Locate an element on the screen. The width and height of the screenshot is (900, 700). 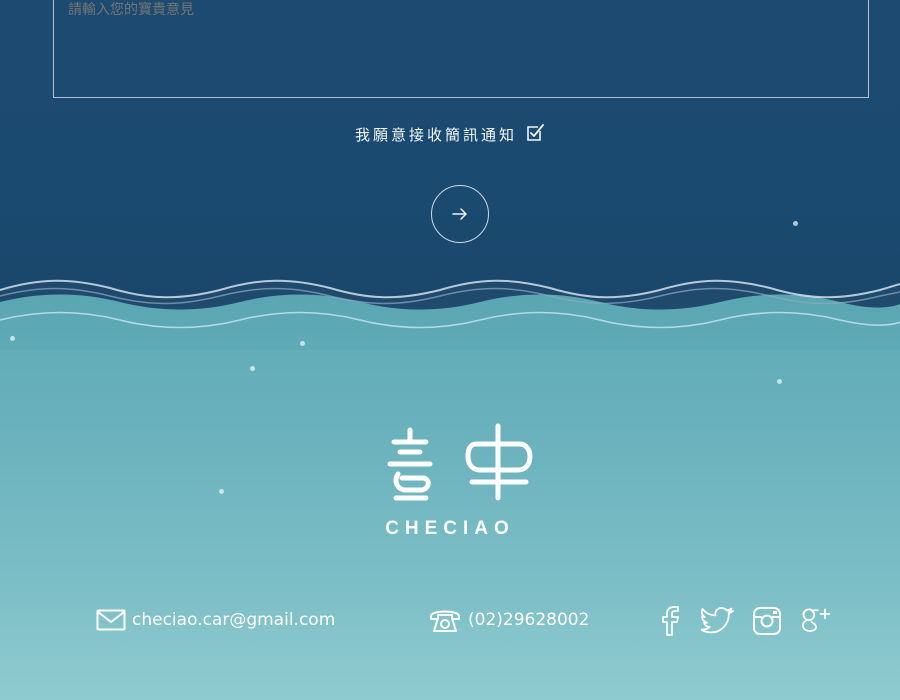
social-instagram is located at coordinates (767, 621).